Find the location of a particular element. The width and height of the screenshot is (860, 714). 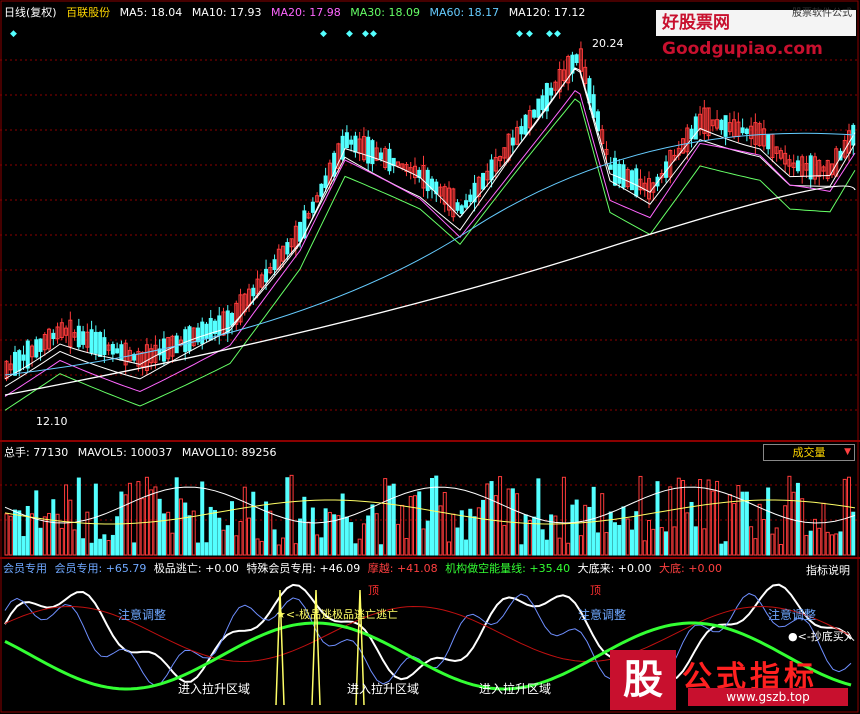

indicator-selector-label: 成交量 is located at coordinates (809, 452).